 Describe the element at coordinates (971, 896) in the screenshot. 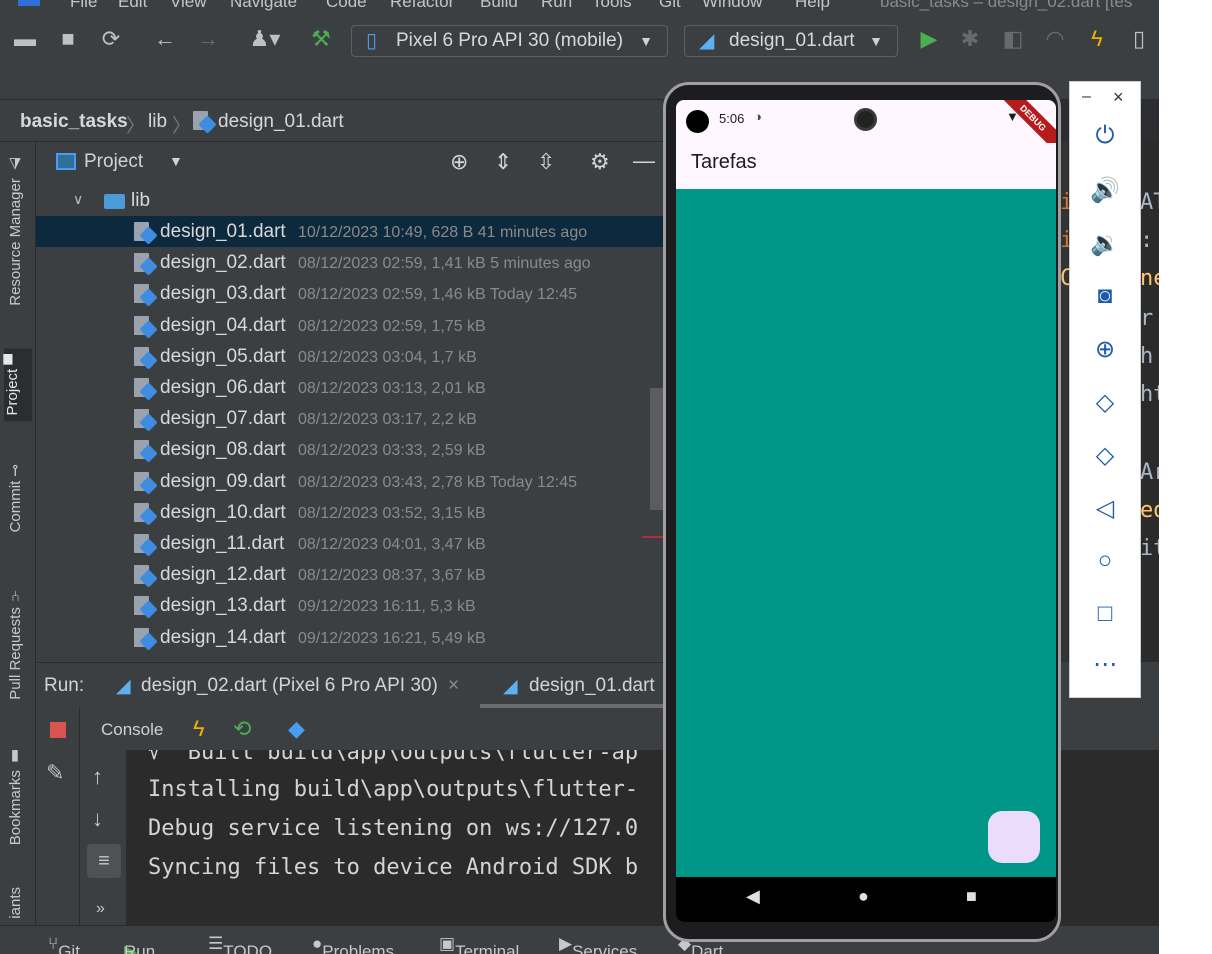

I see `nav-recents-icon: ■` at that location.